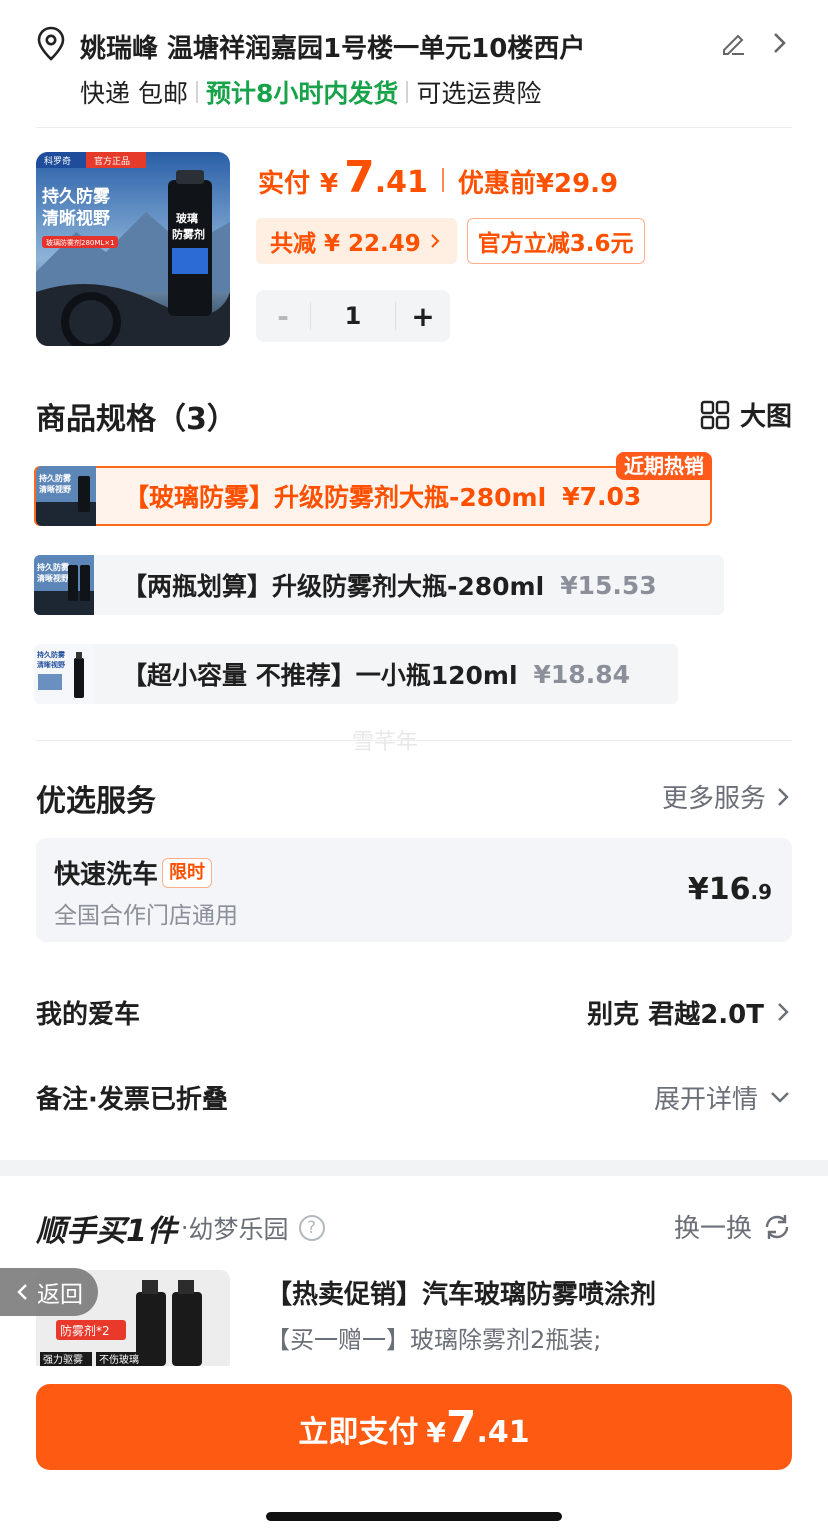 Image resolution: width=828 pixels, height=1536 pixels. Describe the element at coordinates (434, 1340) in the screenshot. I see `addon-product-desc: 【买一赠一】玻璃除雾剂2瓶装;` at that location.